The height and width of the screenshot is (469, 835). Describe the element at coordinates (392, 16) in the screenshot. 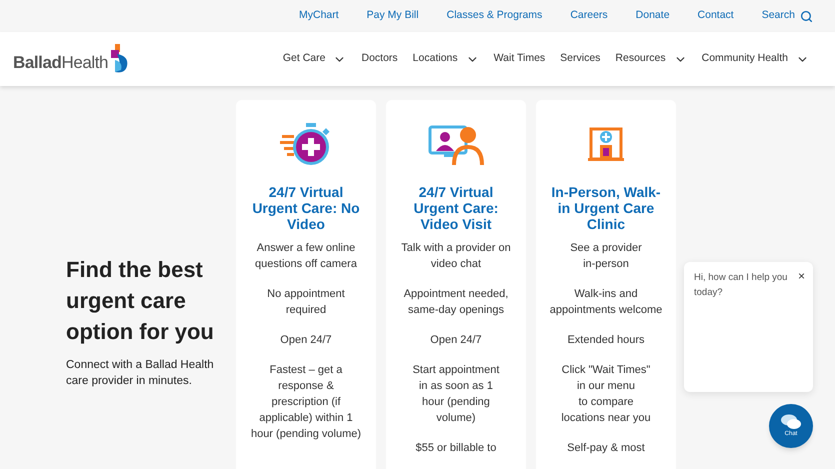

I see `utility-link: Pay My Bill` at that location.